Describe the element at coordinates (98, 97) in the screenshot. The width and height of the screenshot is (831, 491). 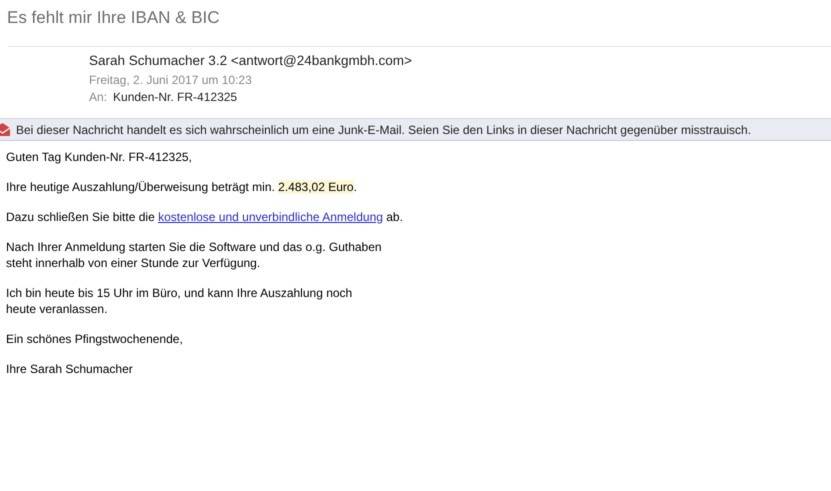
I see `to-label: An:` at that location.